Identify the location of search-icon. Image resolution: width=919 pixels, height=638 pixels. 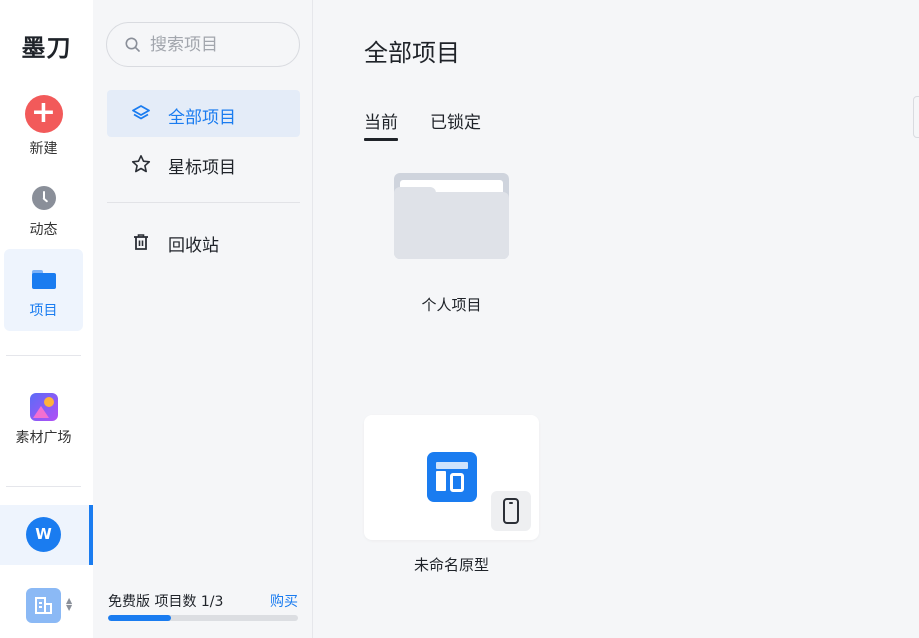
(132, 44).